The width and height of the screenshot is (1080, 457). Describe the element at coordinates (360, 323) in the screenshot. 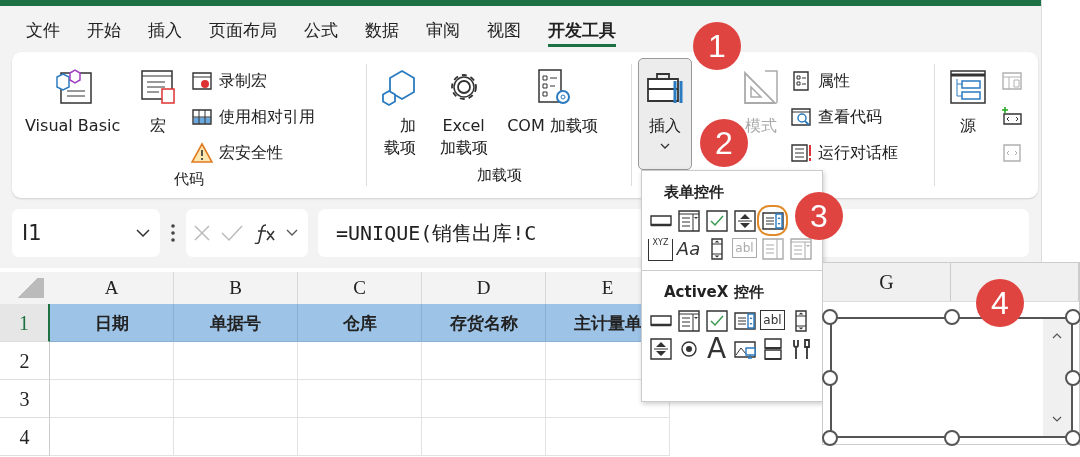

I see `table-cell: 仓库` at that location.